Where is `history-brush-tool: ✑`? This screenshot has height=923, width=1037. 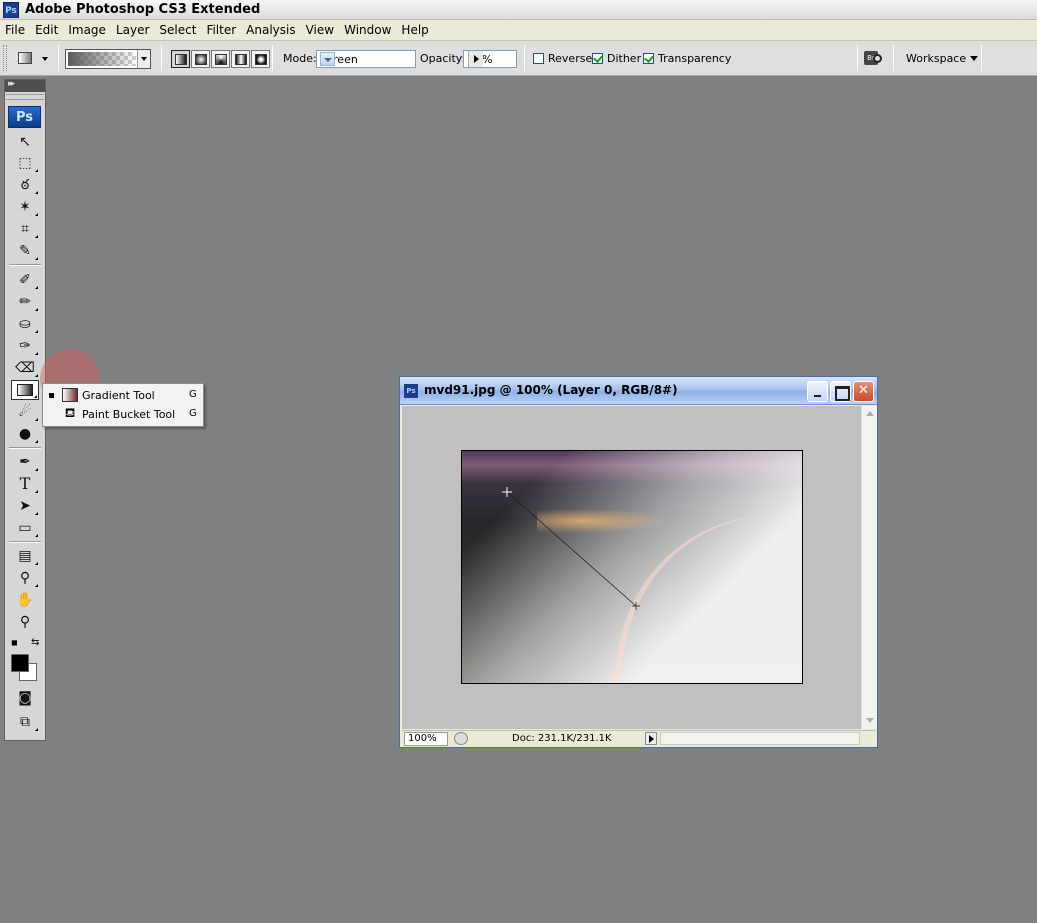 history-brush-tool: ✑ is located at coordinates (25, 346).